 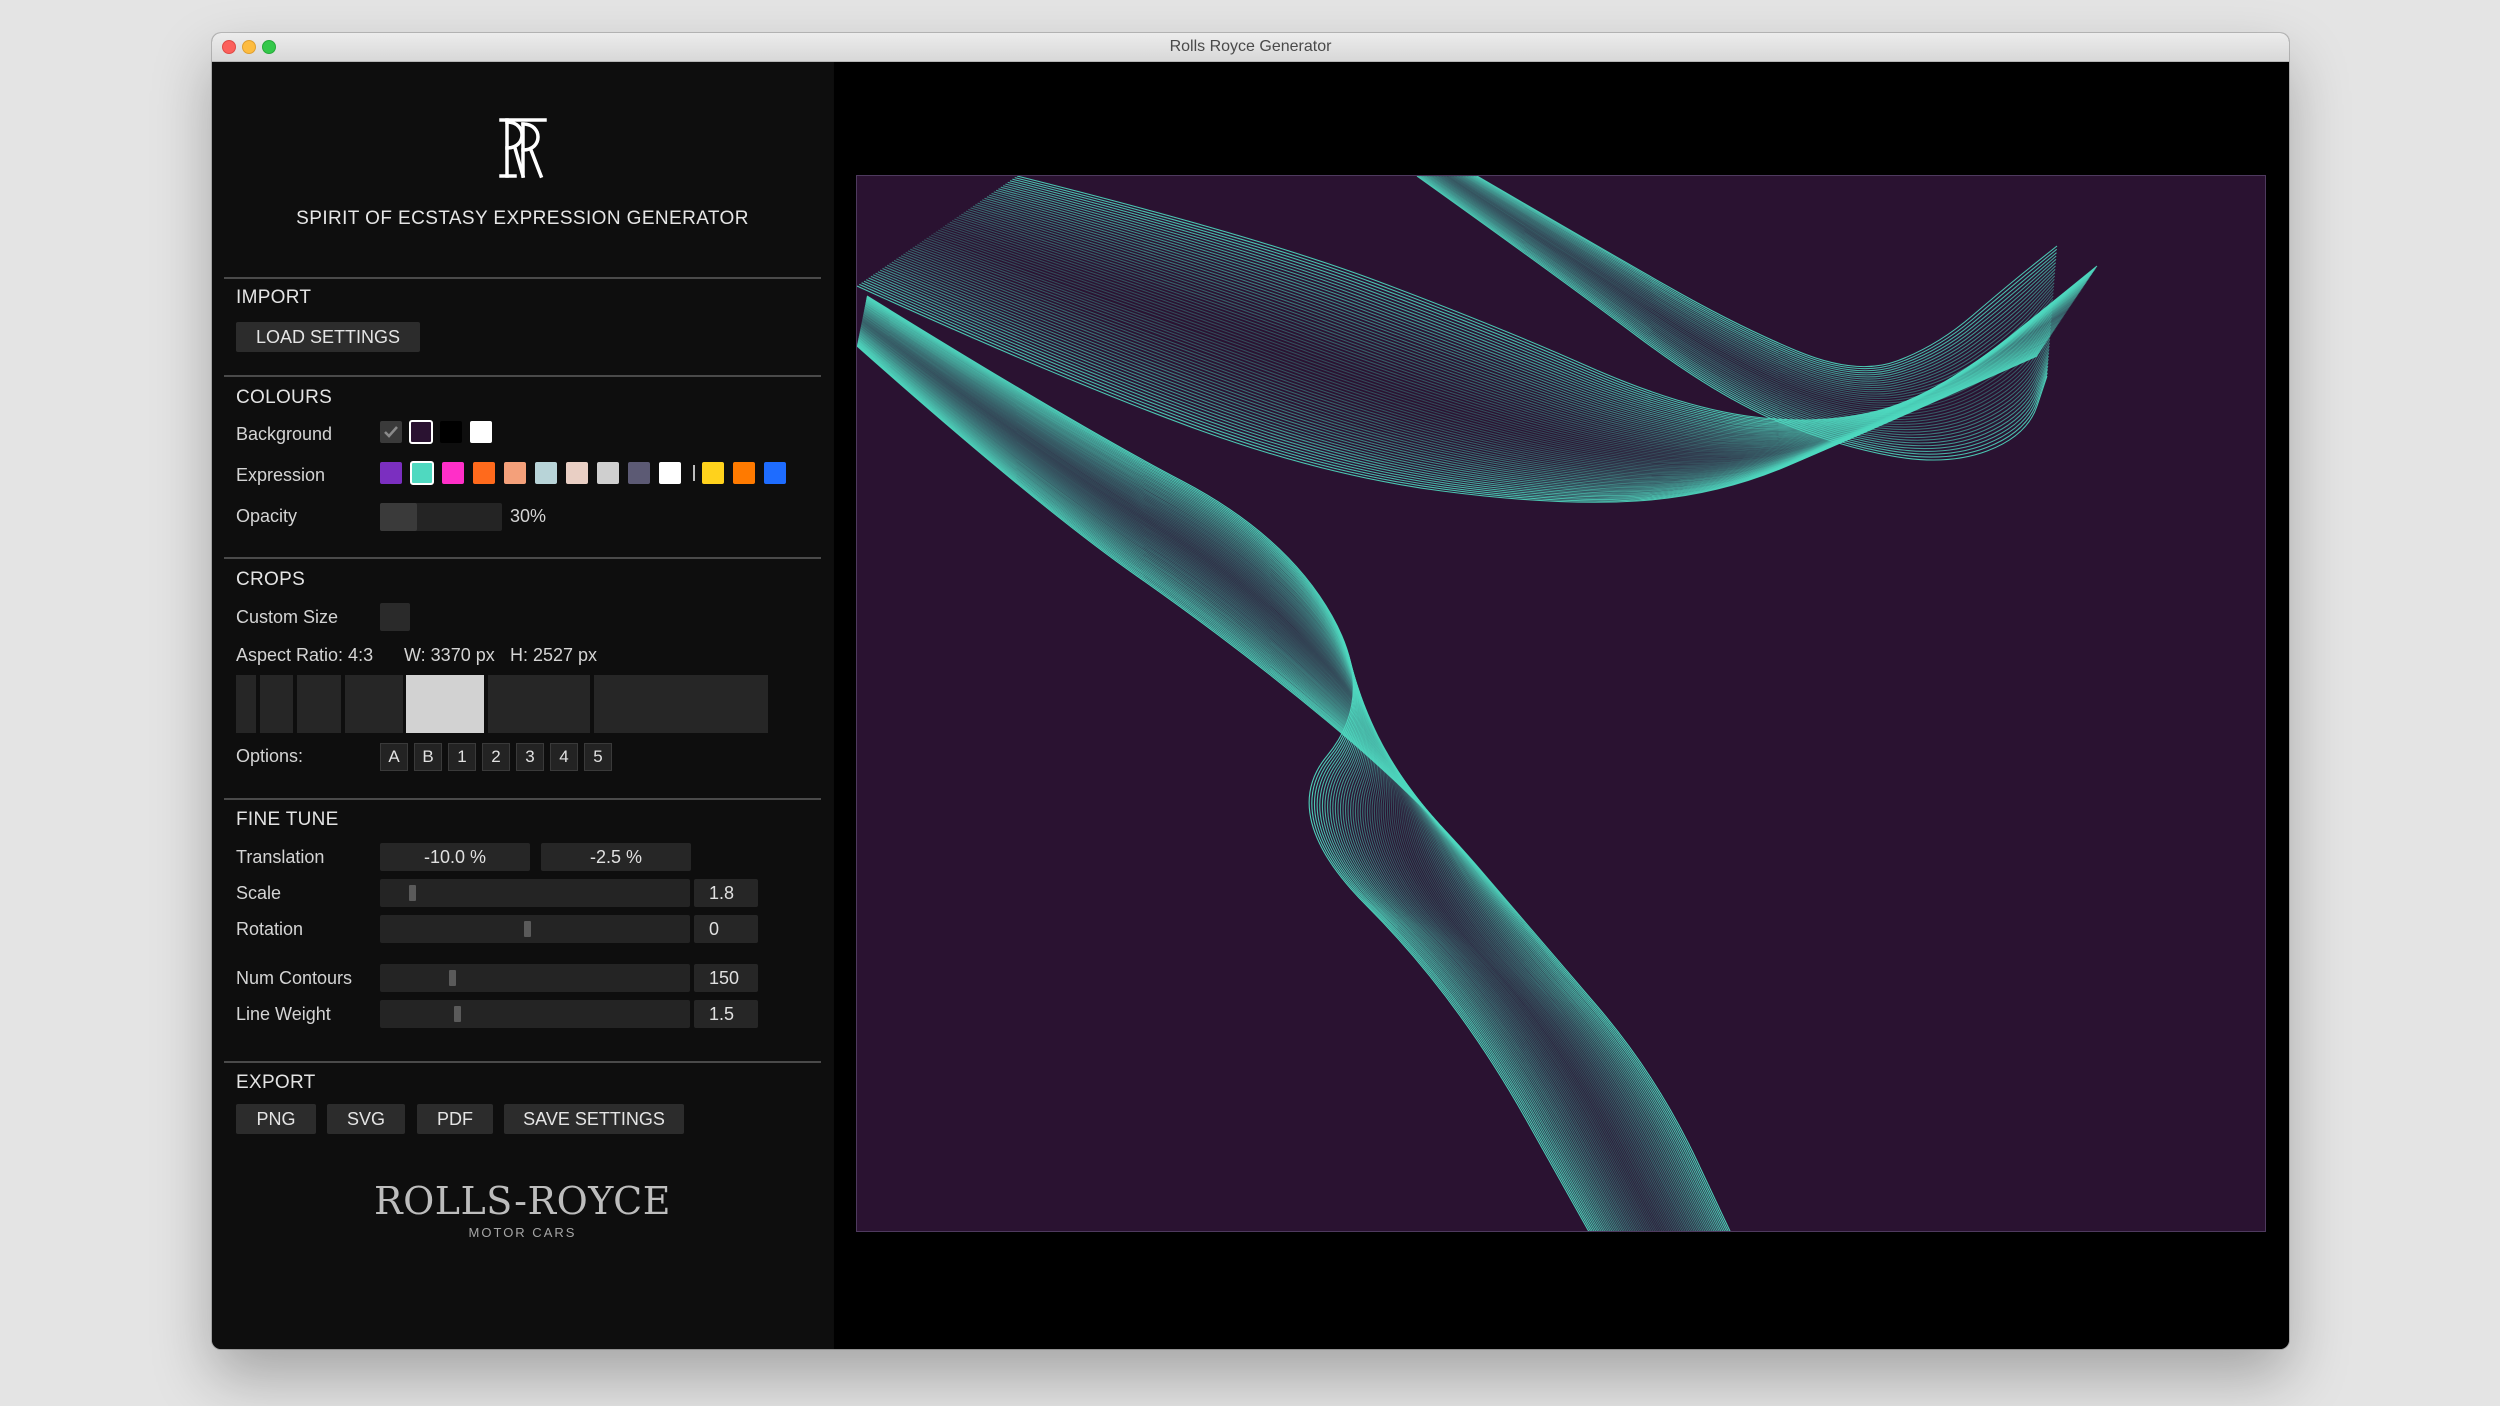 I want to click on save-settings-button: SAVE SETTINGS, so click(x=594, y=1119).